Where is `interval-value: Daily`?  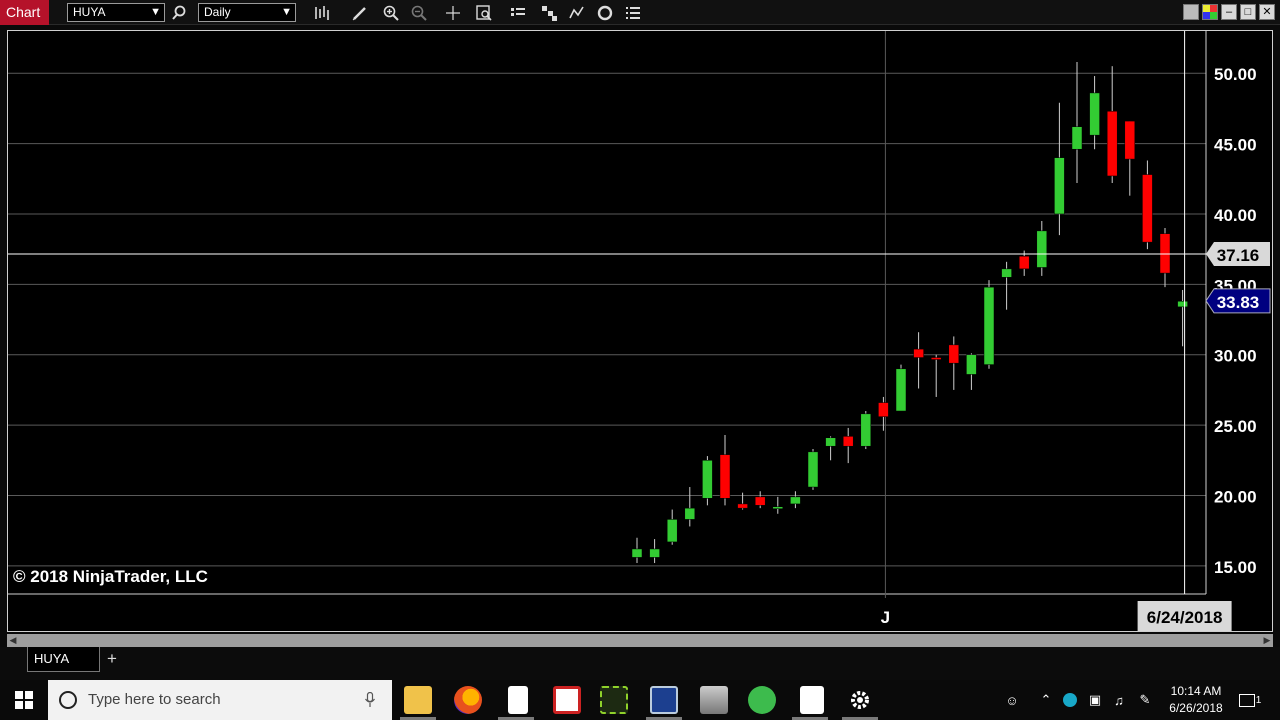
interval-value: Daily is located at coordinates (217, 12).